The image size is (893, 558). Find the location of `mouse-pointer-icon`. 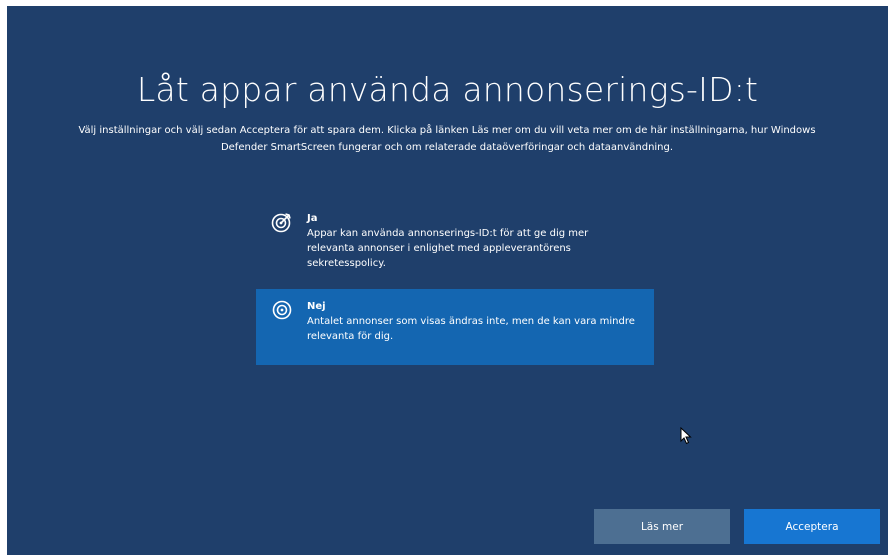

mouse-pointer-icon is located at coordinates (686, 435).